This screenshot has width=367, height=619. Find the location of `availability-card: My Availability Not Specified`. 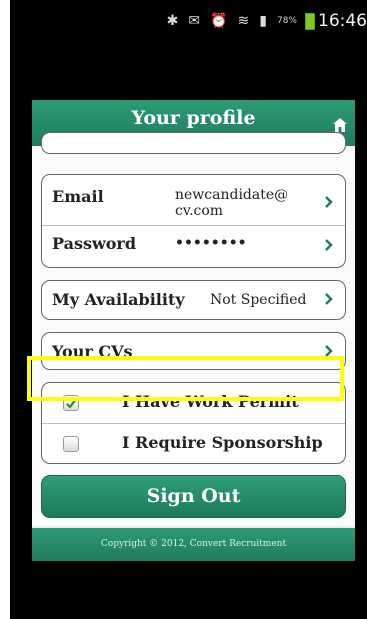

availability-card: My Availability Not Specified is located at coordinates (193, 300).